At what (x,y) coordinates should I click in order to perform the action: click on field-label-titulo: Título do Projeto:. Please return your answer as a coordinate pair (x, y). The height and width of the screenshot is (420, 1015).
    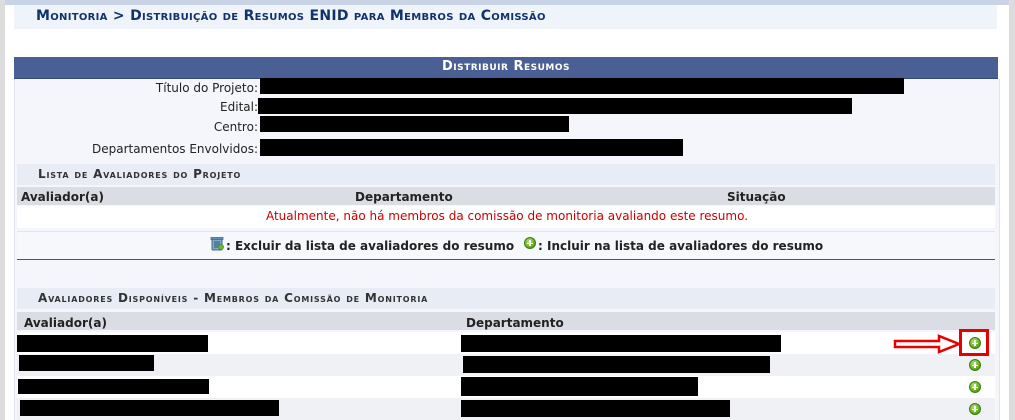
    Looking at the image, I should click on (206, 88).